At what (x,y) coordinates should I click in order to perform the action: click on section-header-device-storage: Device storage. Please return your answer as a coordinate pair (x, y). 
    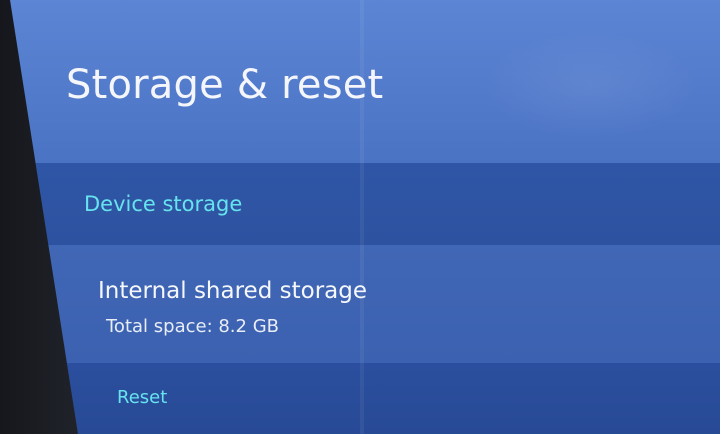
    Looking at the image, I should click on (163, 204).